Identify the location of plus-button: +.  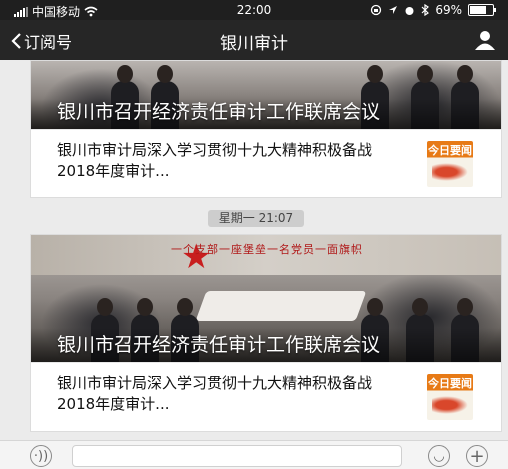
(477, 456).